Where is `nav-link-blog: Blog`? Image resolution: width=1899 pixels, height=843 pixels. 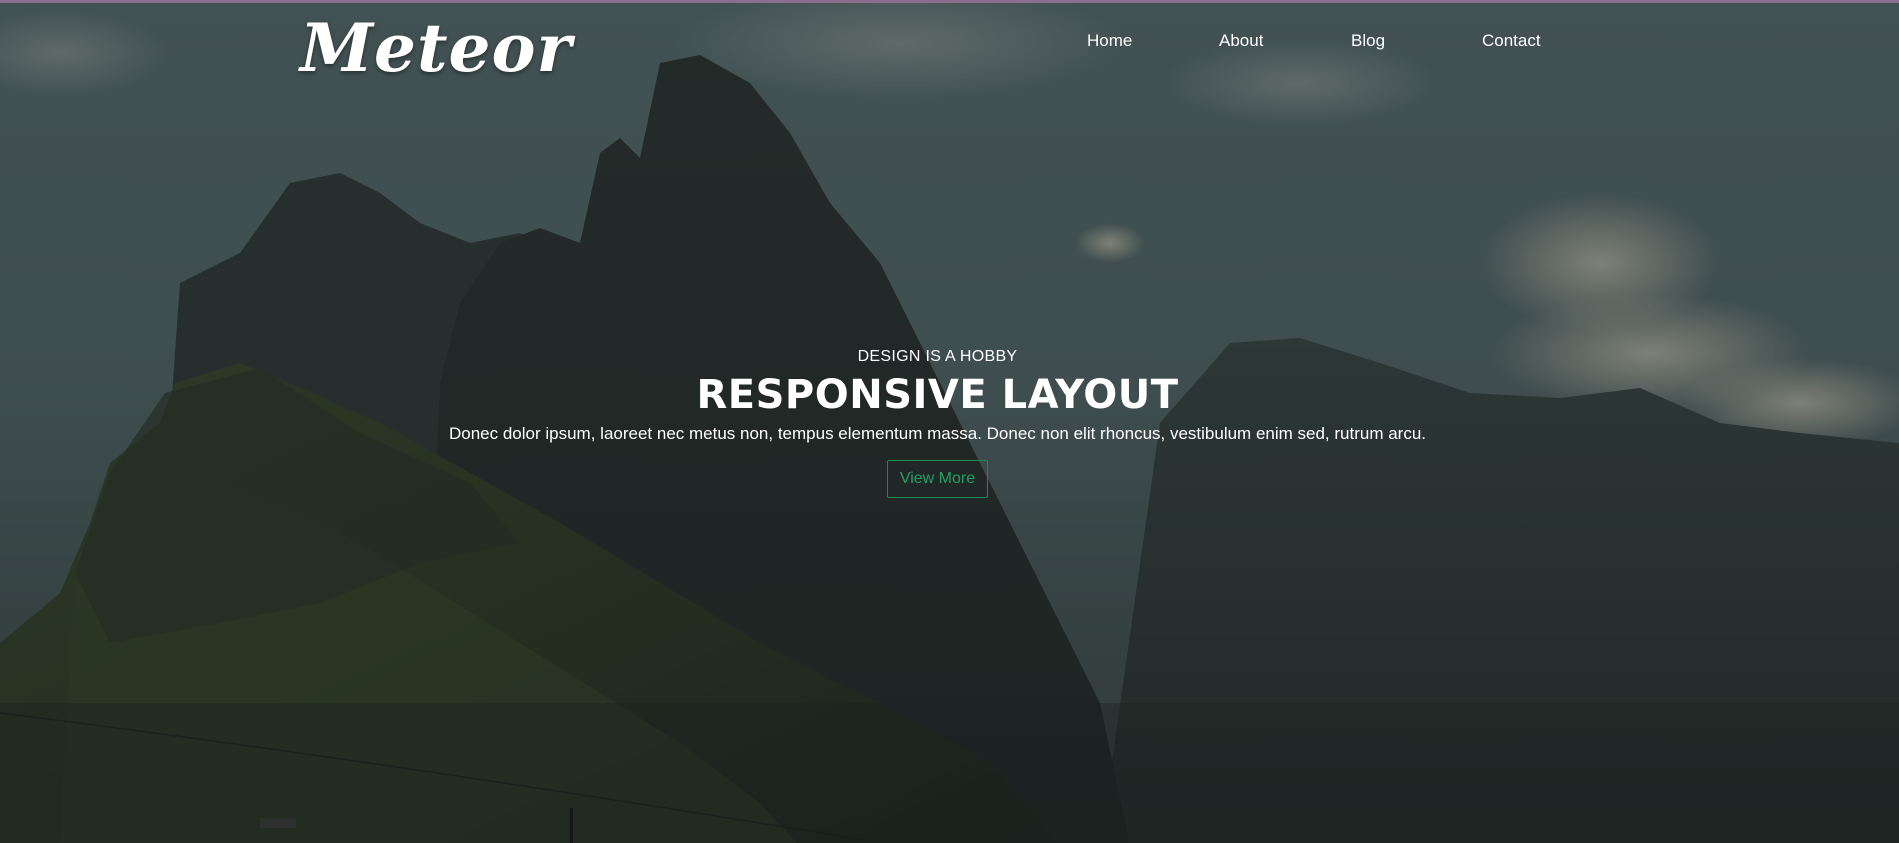
nav-link-blog: Blog is located at coordinates (1416, 41).